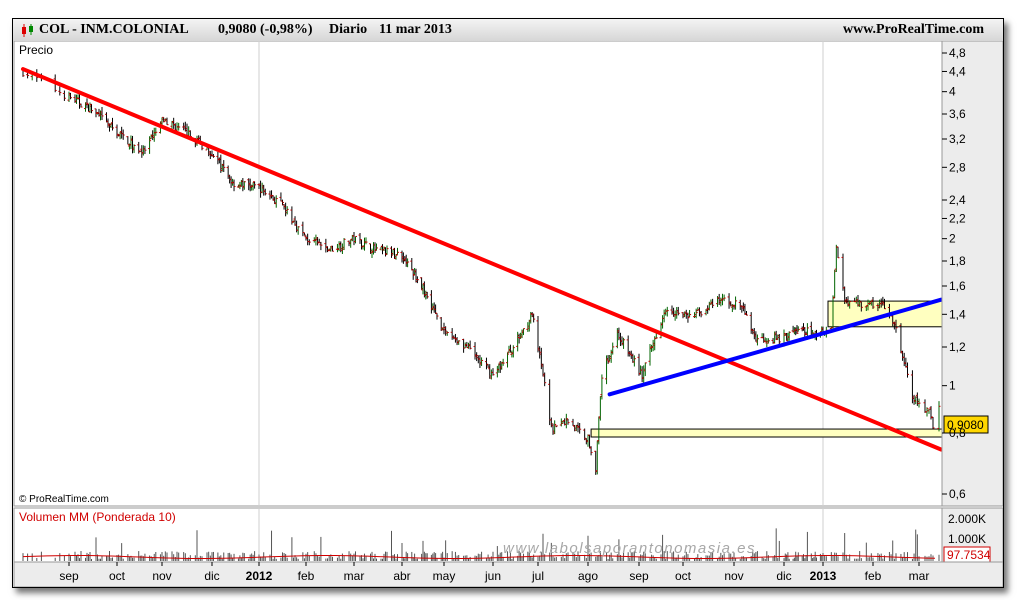  Describe the element at coordinates (114, 29) in the screenshot. I see `ticker-label: COL - INM.COLONIAL` at that location.